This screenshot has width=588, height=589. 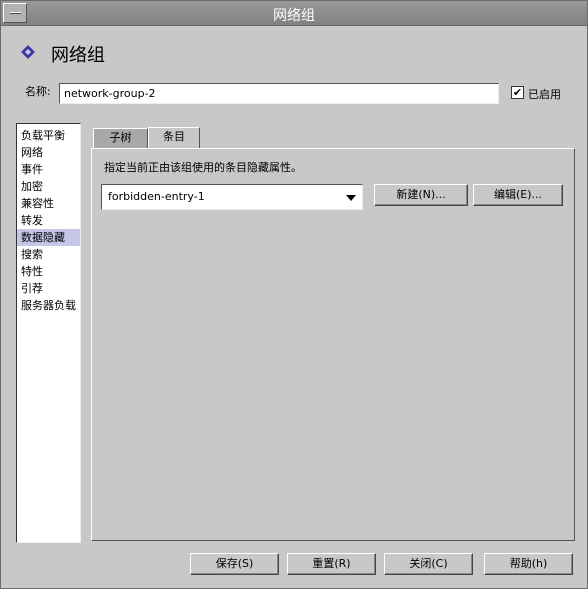 I want to click on tab-entry: 条目, so click(x=174, y=138).